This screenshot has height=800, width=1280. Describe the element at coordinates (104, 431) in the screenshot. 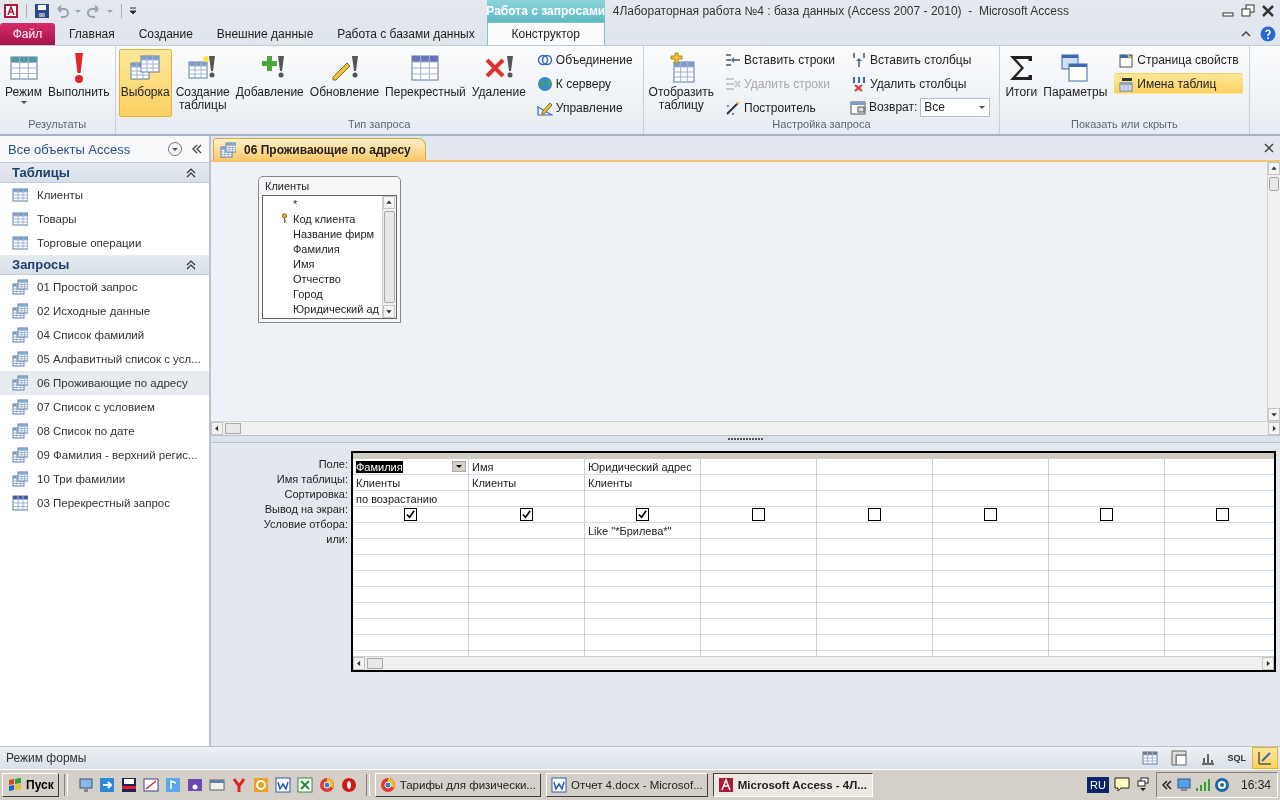

I see `navigation-item: 08 Список по дате` at that location.